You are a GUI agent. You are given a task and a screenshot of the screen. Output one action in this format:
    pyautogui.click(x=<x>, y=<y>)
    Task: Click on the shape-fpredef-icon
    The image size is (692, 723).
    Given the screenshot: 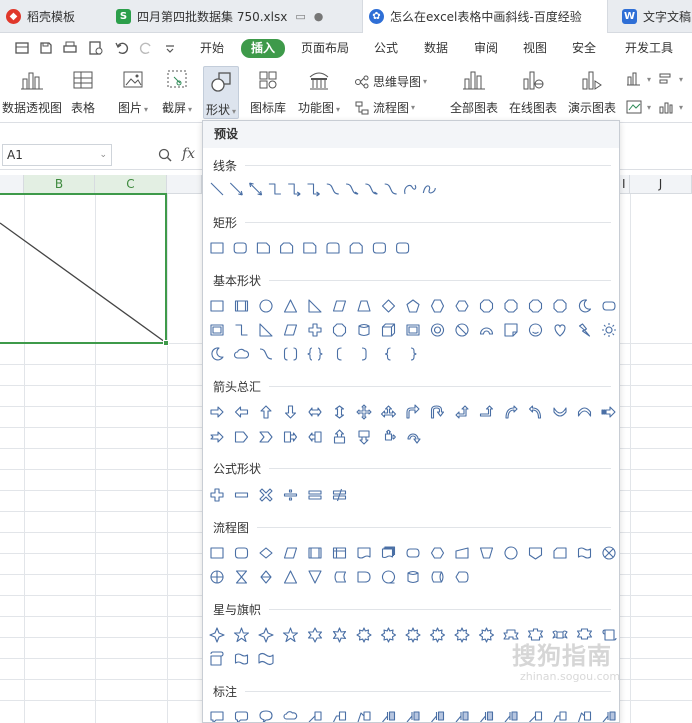 What is the action you would take?
    pyautogui.click(x=241, y=306)
    